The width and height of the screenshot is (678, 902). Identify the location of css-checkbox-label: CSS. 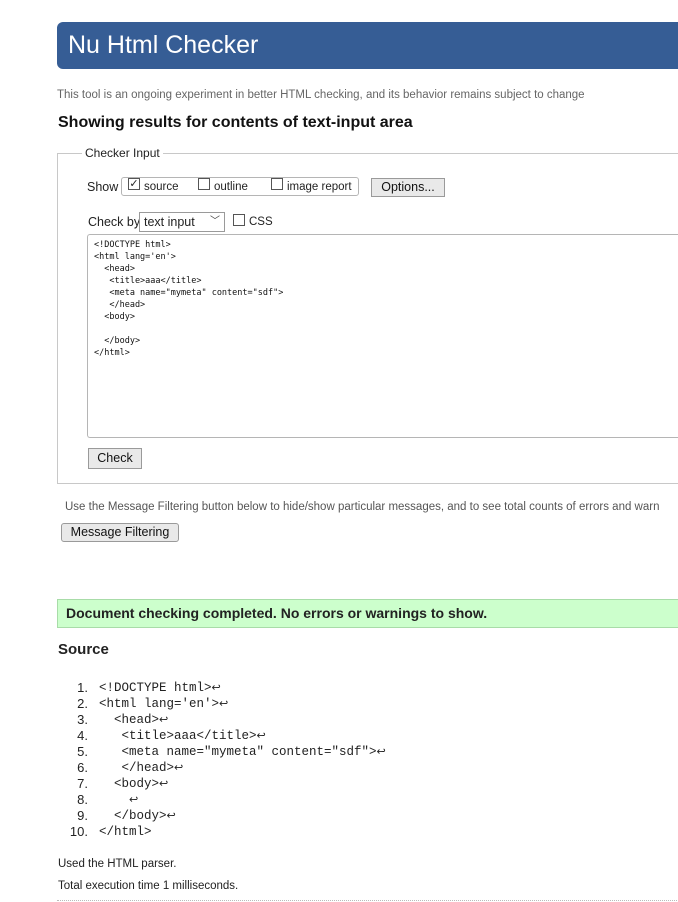
(261, 222).